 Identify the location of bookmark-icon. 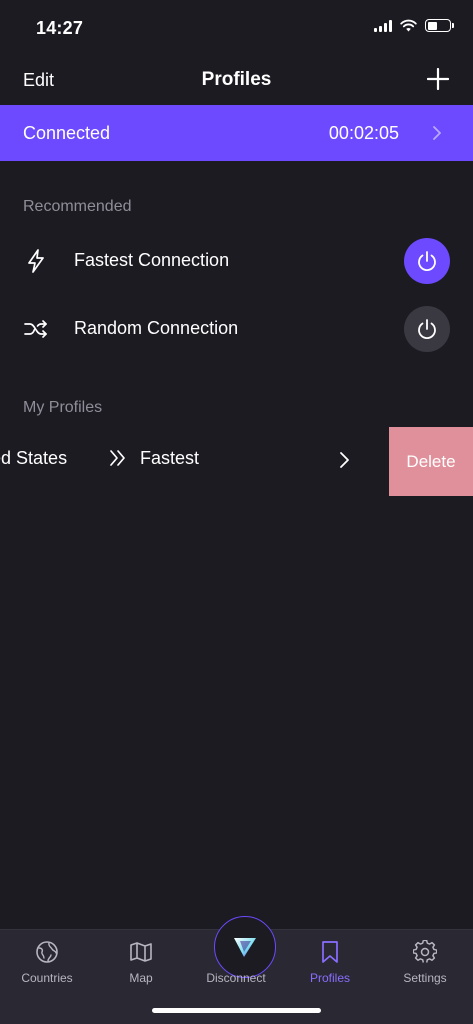
(330, 952).